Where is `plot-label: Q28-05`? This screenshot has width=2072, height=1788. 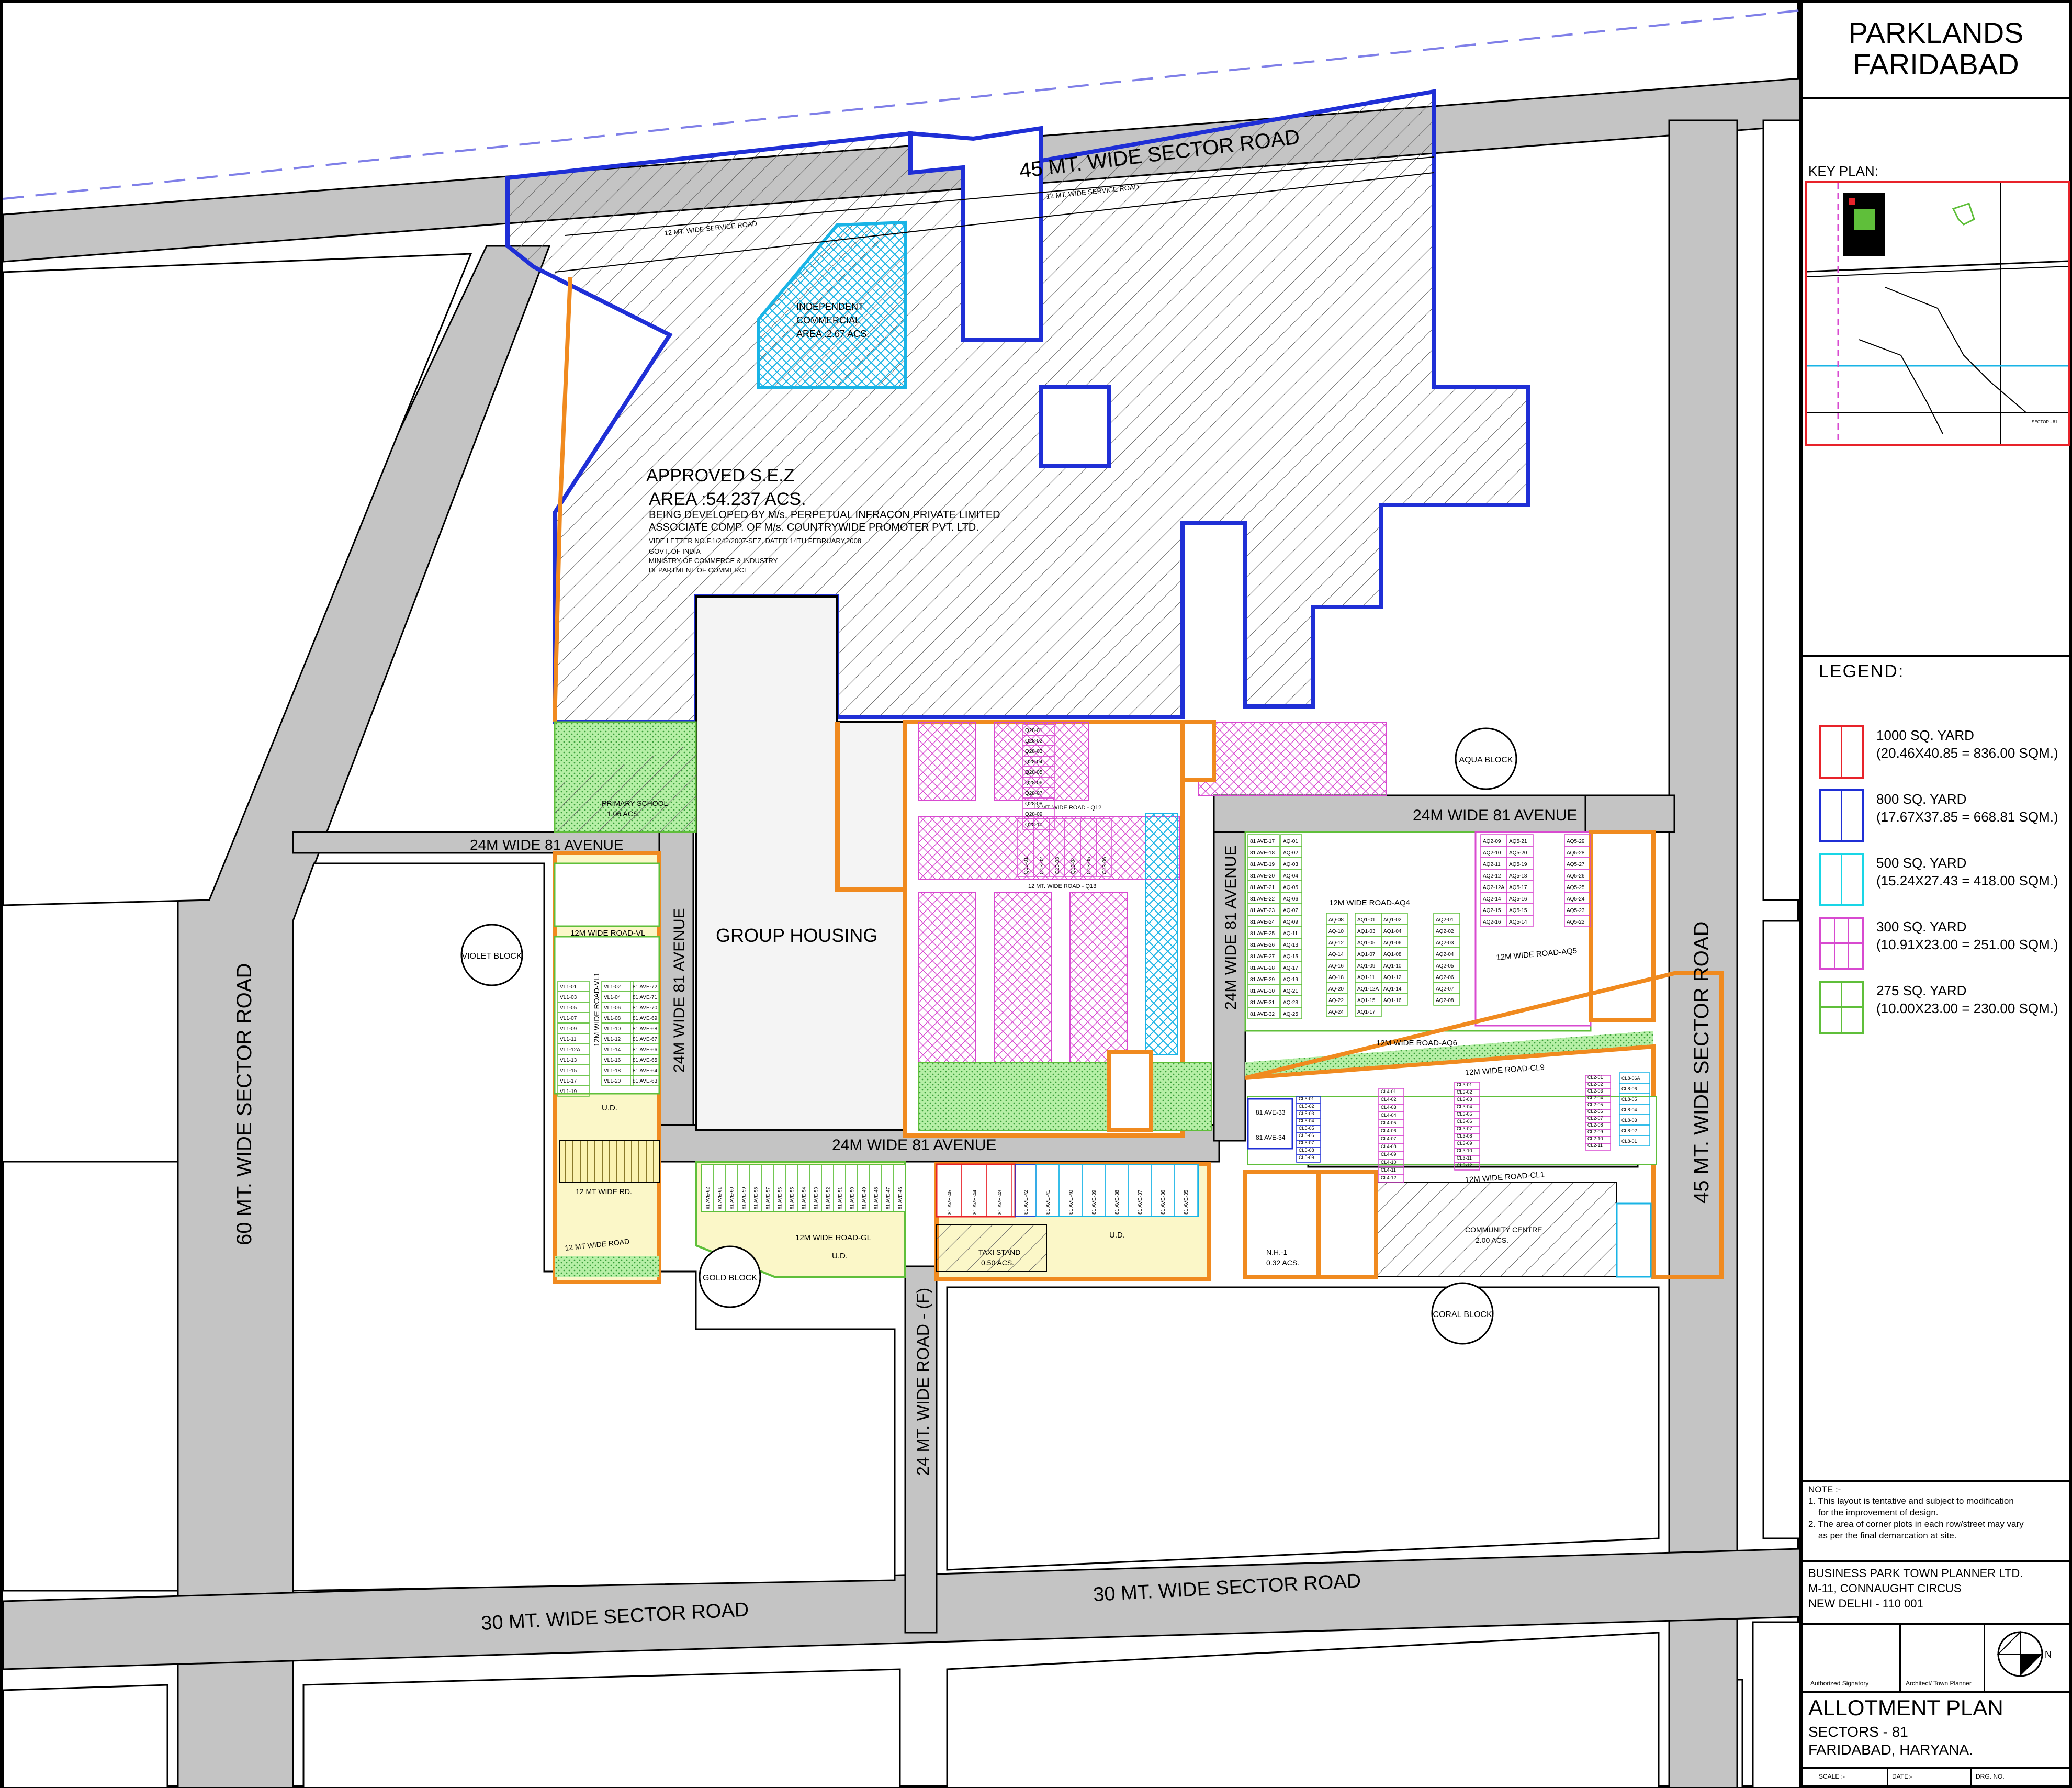
plot-label: Q28-05 is located at coordinates (1034, 772).